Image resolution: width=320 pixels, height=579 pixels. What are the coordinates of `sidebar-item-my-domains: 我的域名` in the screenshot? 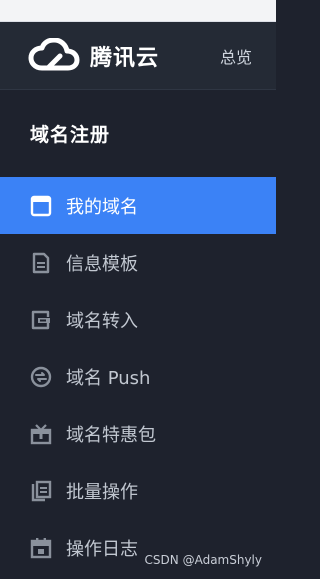 It's located at (138, 205).